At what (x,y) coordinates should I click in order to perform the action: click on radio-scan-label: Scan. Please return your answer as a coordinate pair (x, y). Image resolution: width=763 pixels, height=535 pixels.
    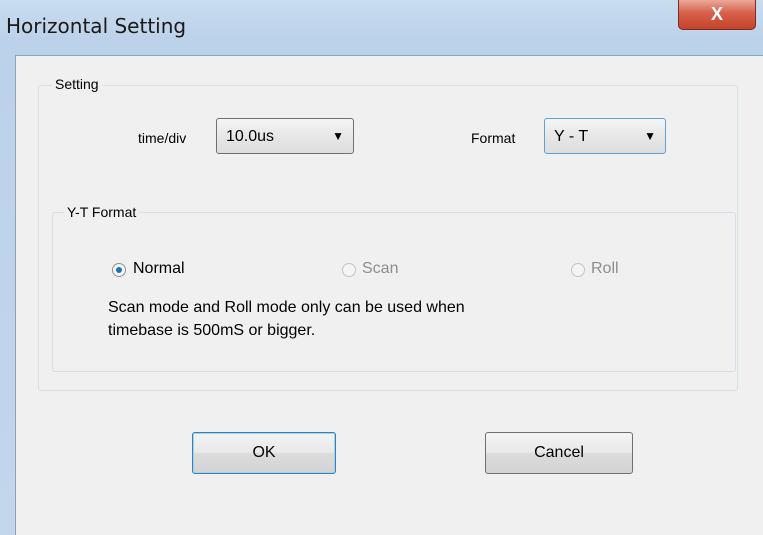
    Looking at the image, I should click on (380, 269).